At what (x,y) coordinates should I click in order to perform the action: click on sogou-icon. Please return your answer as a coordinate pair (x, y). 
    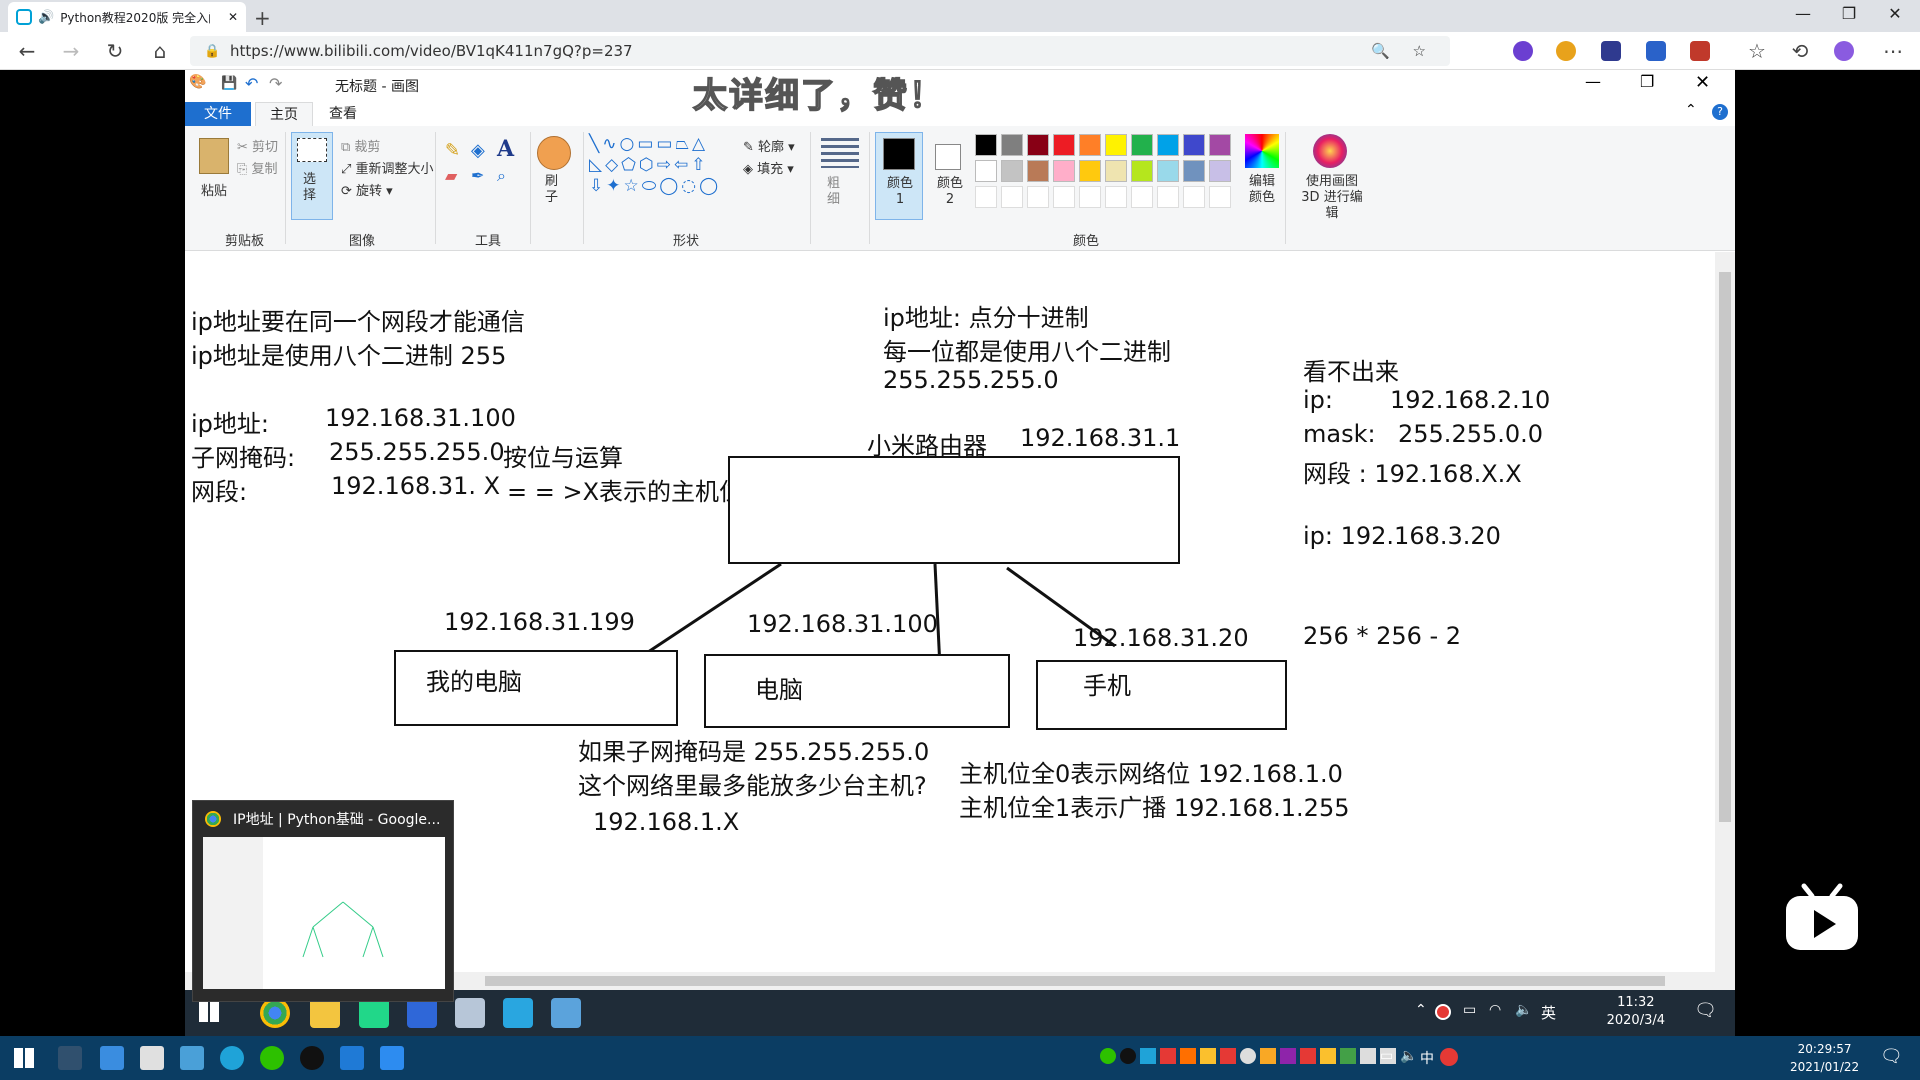
    Looking at the image, I should click on (1449, 1057).